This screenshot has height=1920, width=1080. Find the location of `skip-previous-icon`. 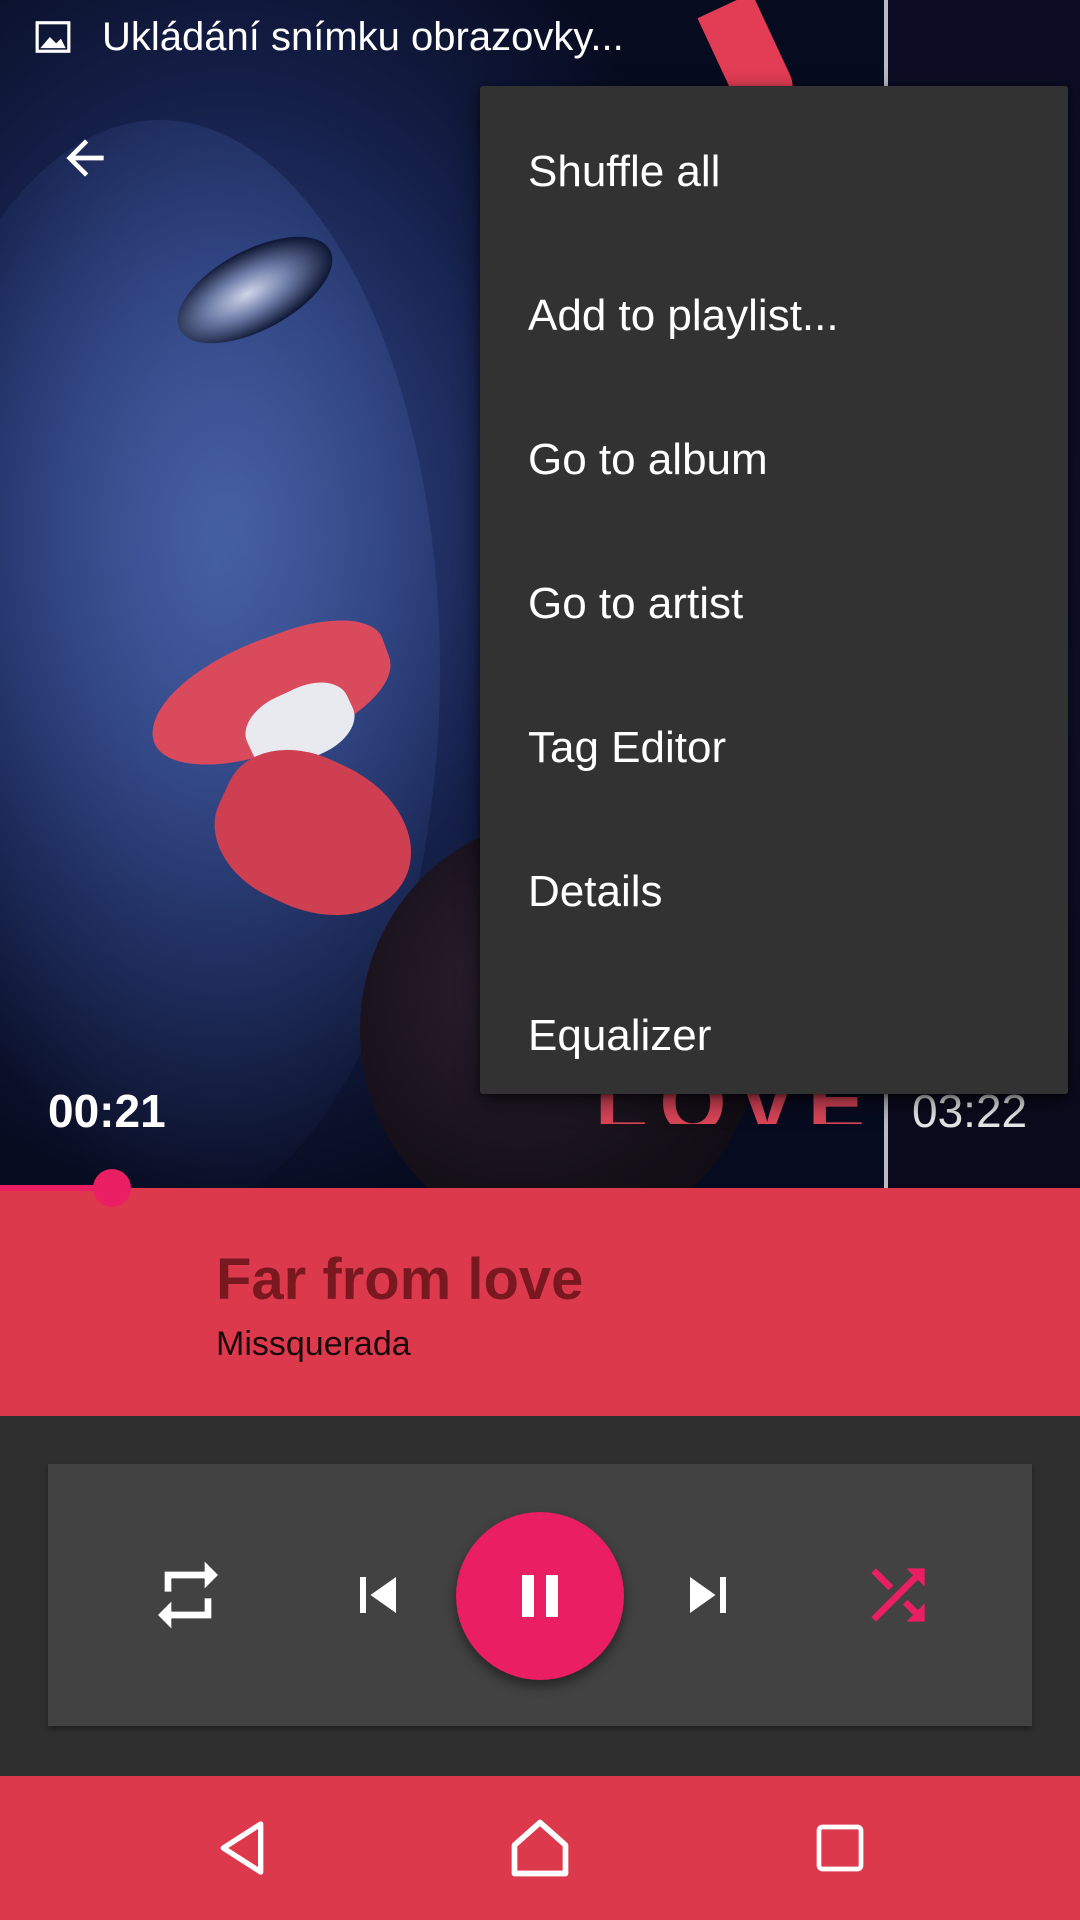

skip-previous-icon is located at coordinates (378, 1595).